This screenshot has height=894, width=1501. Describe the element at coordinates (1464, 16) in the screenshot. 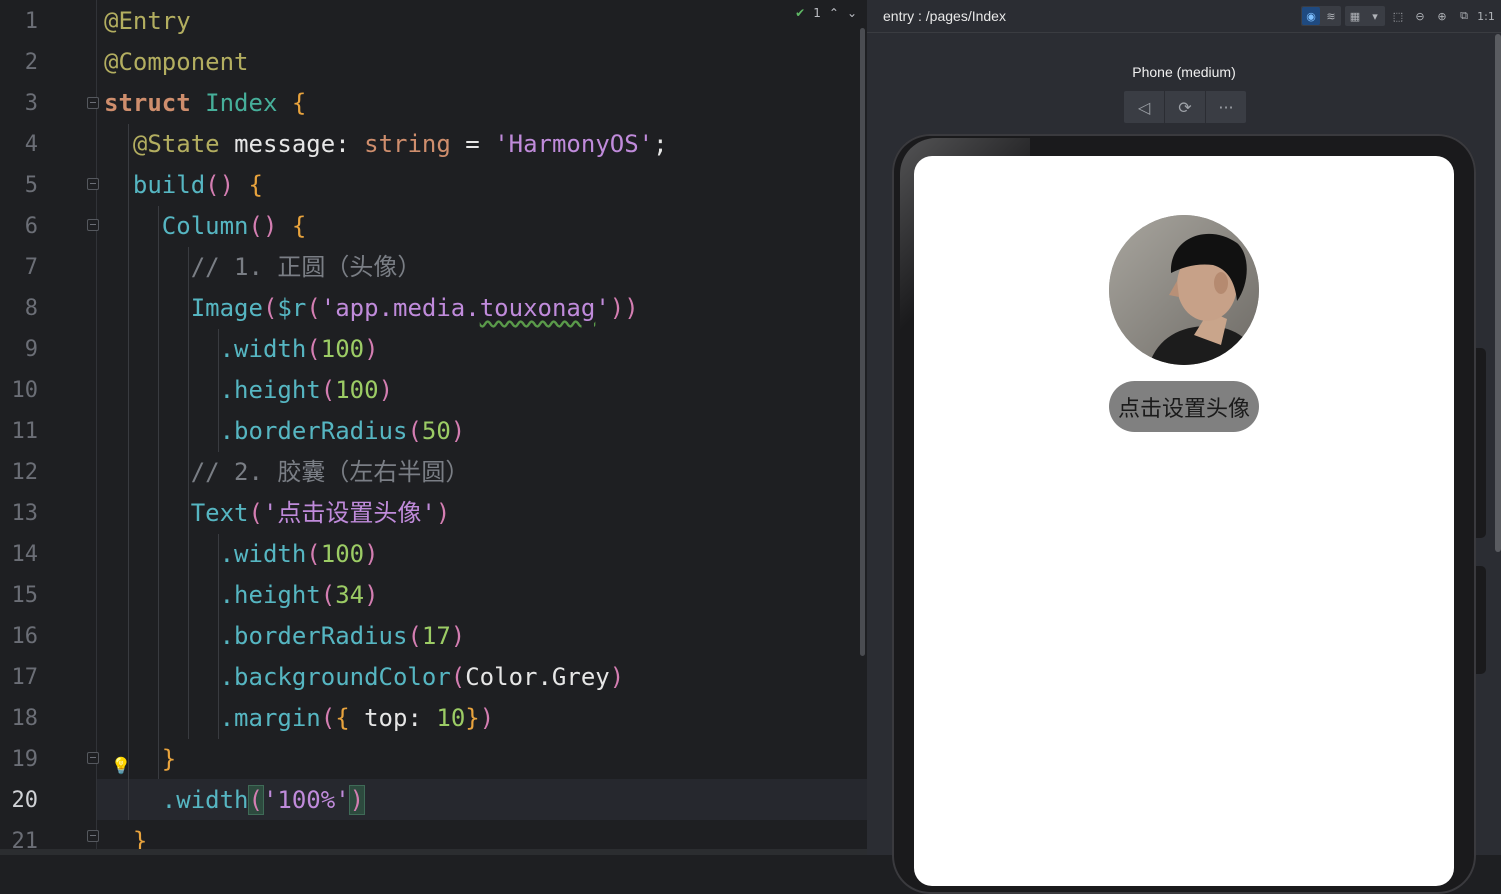

I see `fit-screen-icon: ⧉` at that location.